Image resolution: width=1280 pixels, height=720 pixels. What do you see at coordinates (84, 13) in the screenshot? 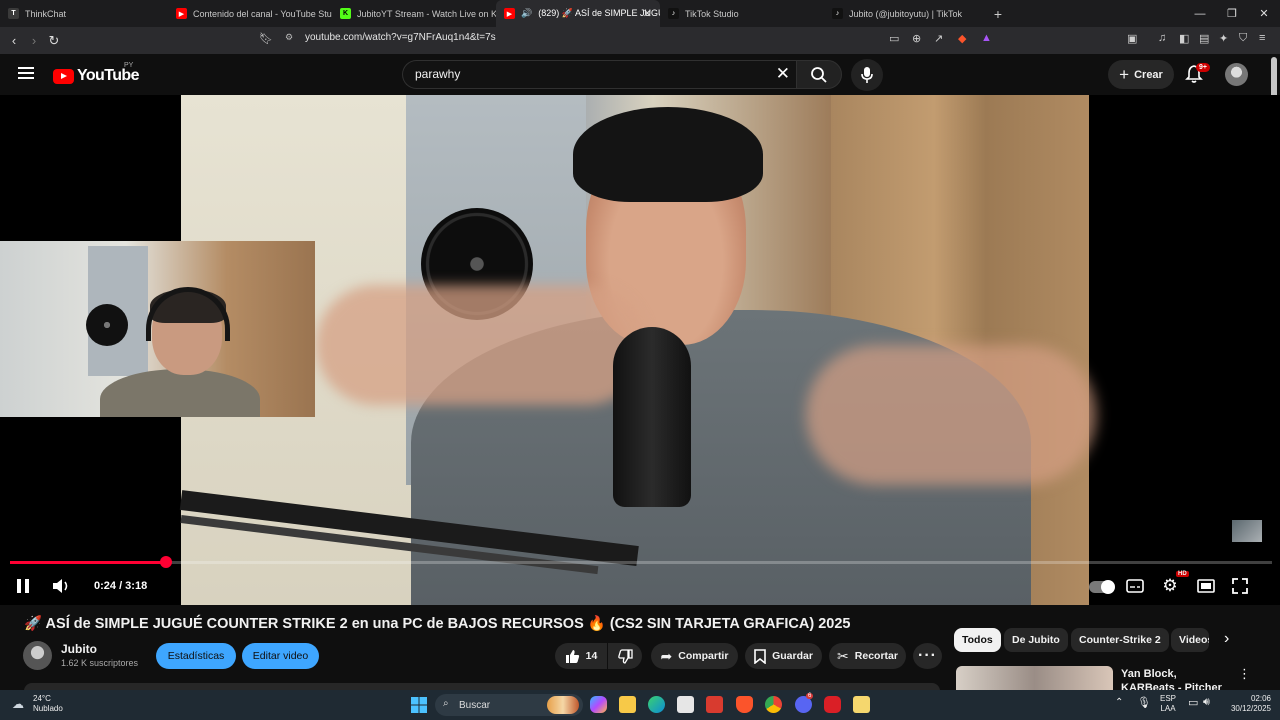
I see `browser-tab: T ThinkChat` at bounding box center [84, 13].